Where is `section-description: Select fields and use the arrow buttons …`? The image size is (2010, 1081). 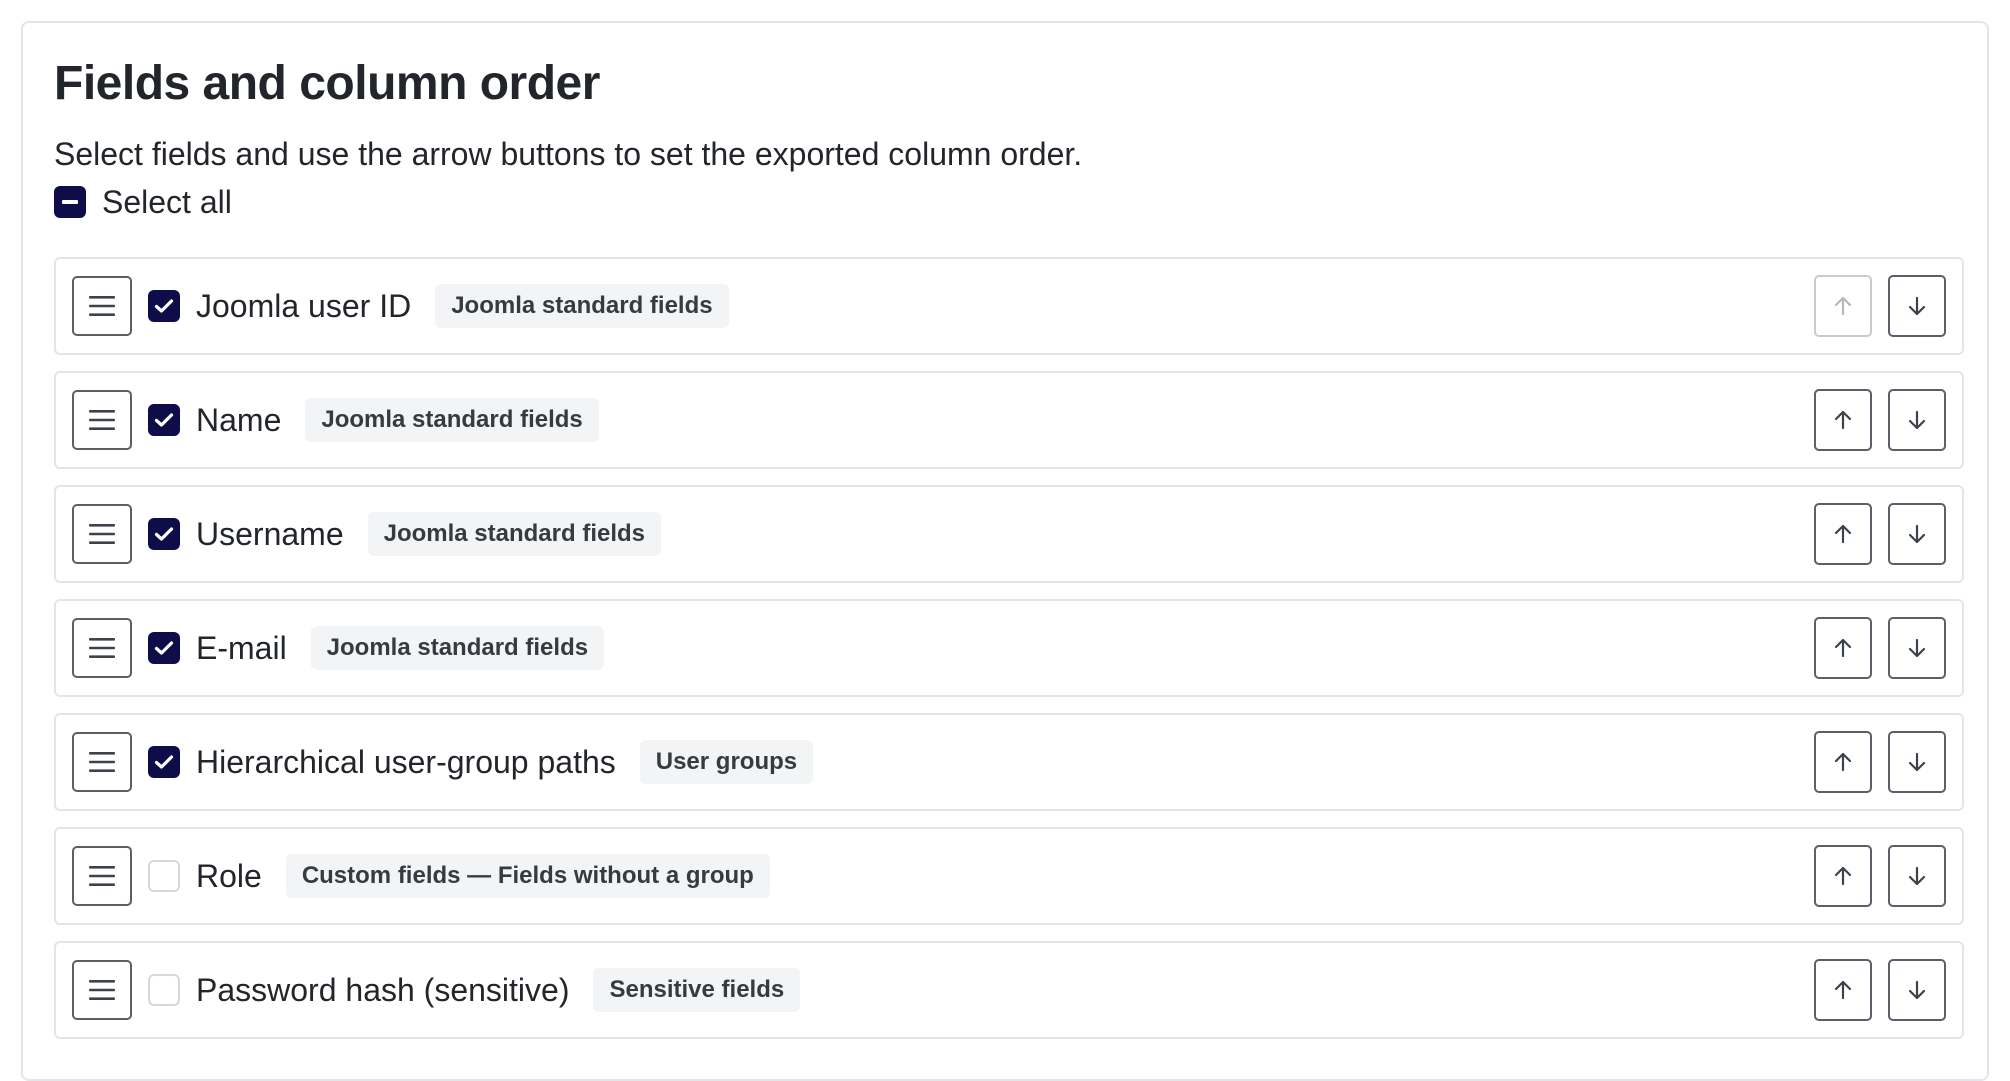 section-description: Select fields and use the arrow buttons … is located at coordinates (568, 154).